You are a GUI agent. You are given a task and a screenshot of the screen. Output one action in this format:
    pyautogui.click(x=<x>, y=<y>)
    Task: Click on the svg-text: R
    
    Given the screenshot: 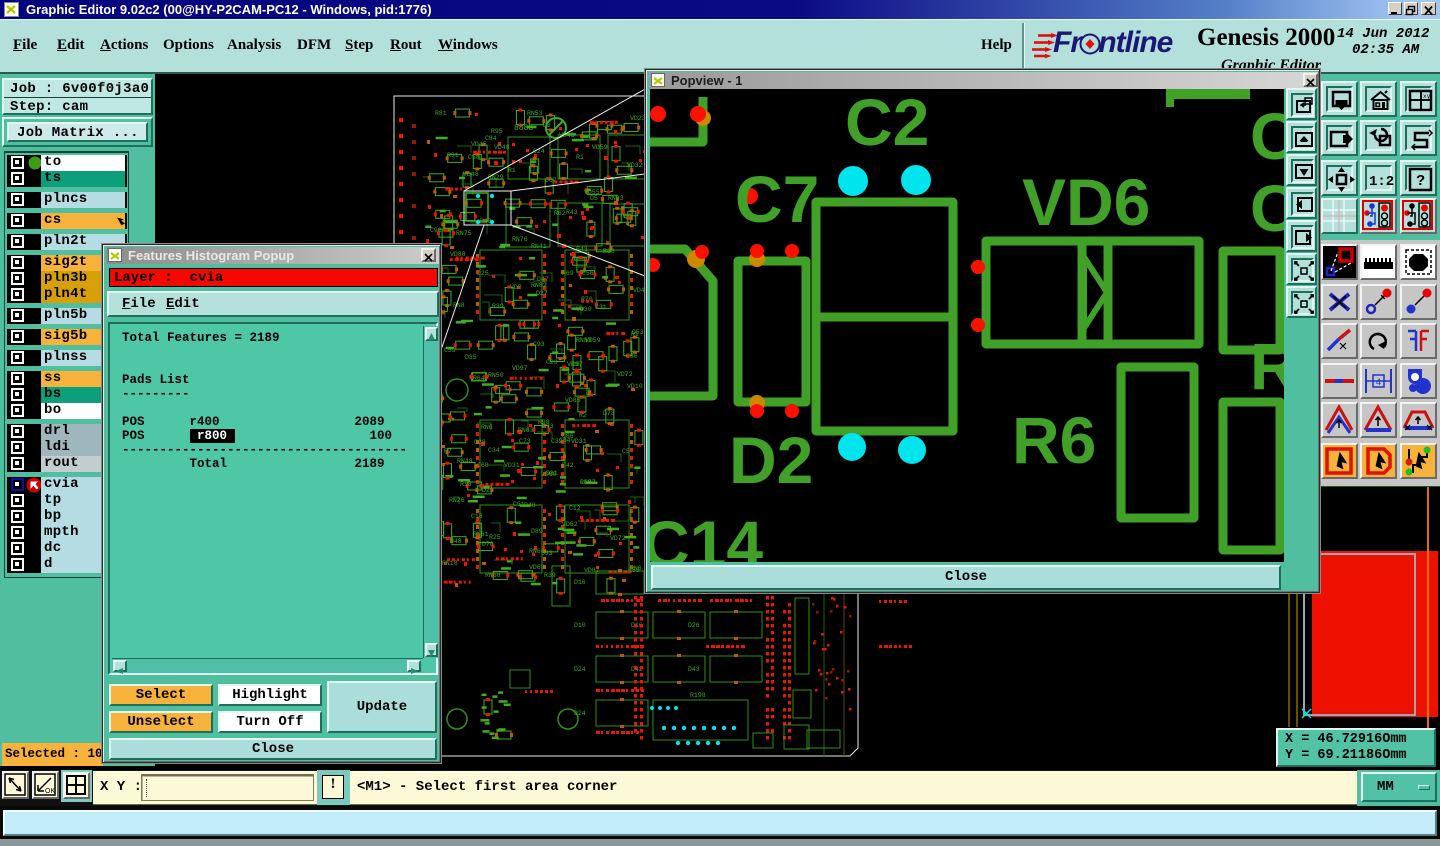 What is the action you would take?
    pyautogui.click(x=1267, y=366)
    